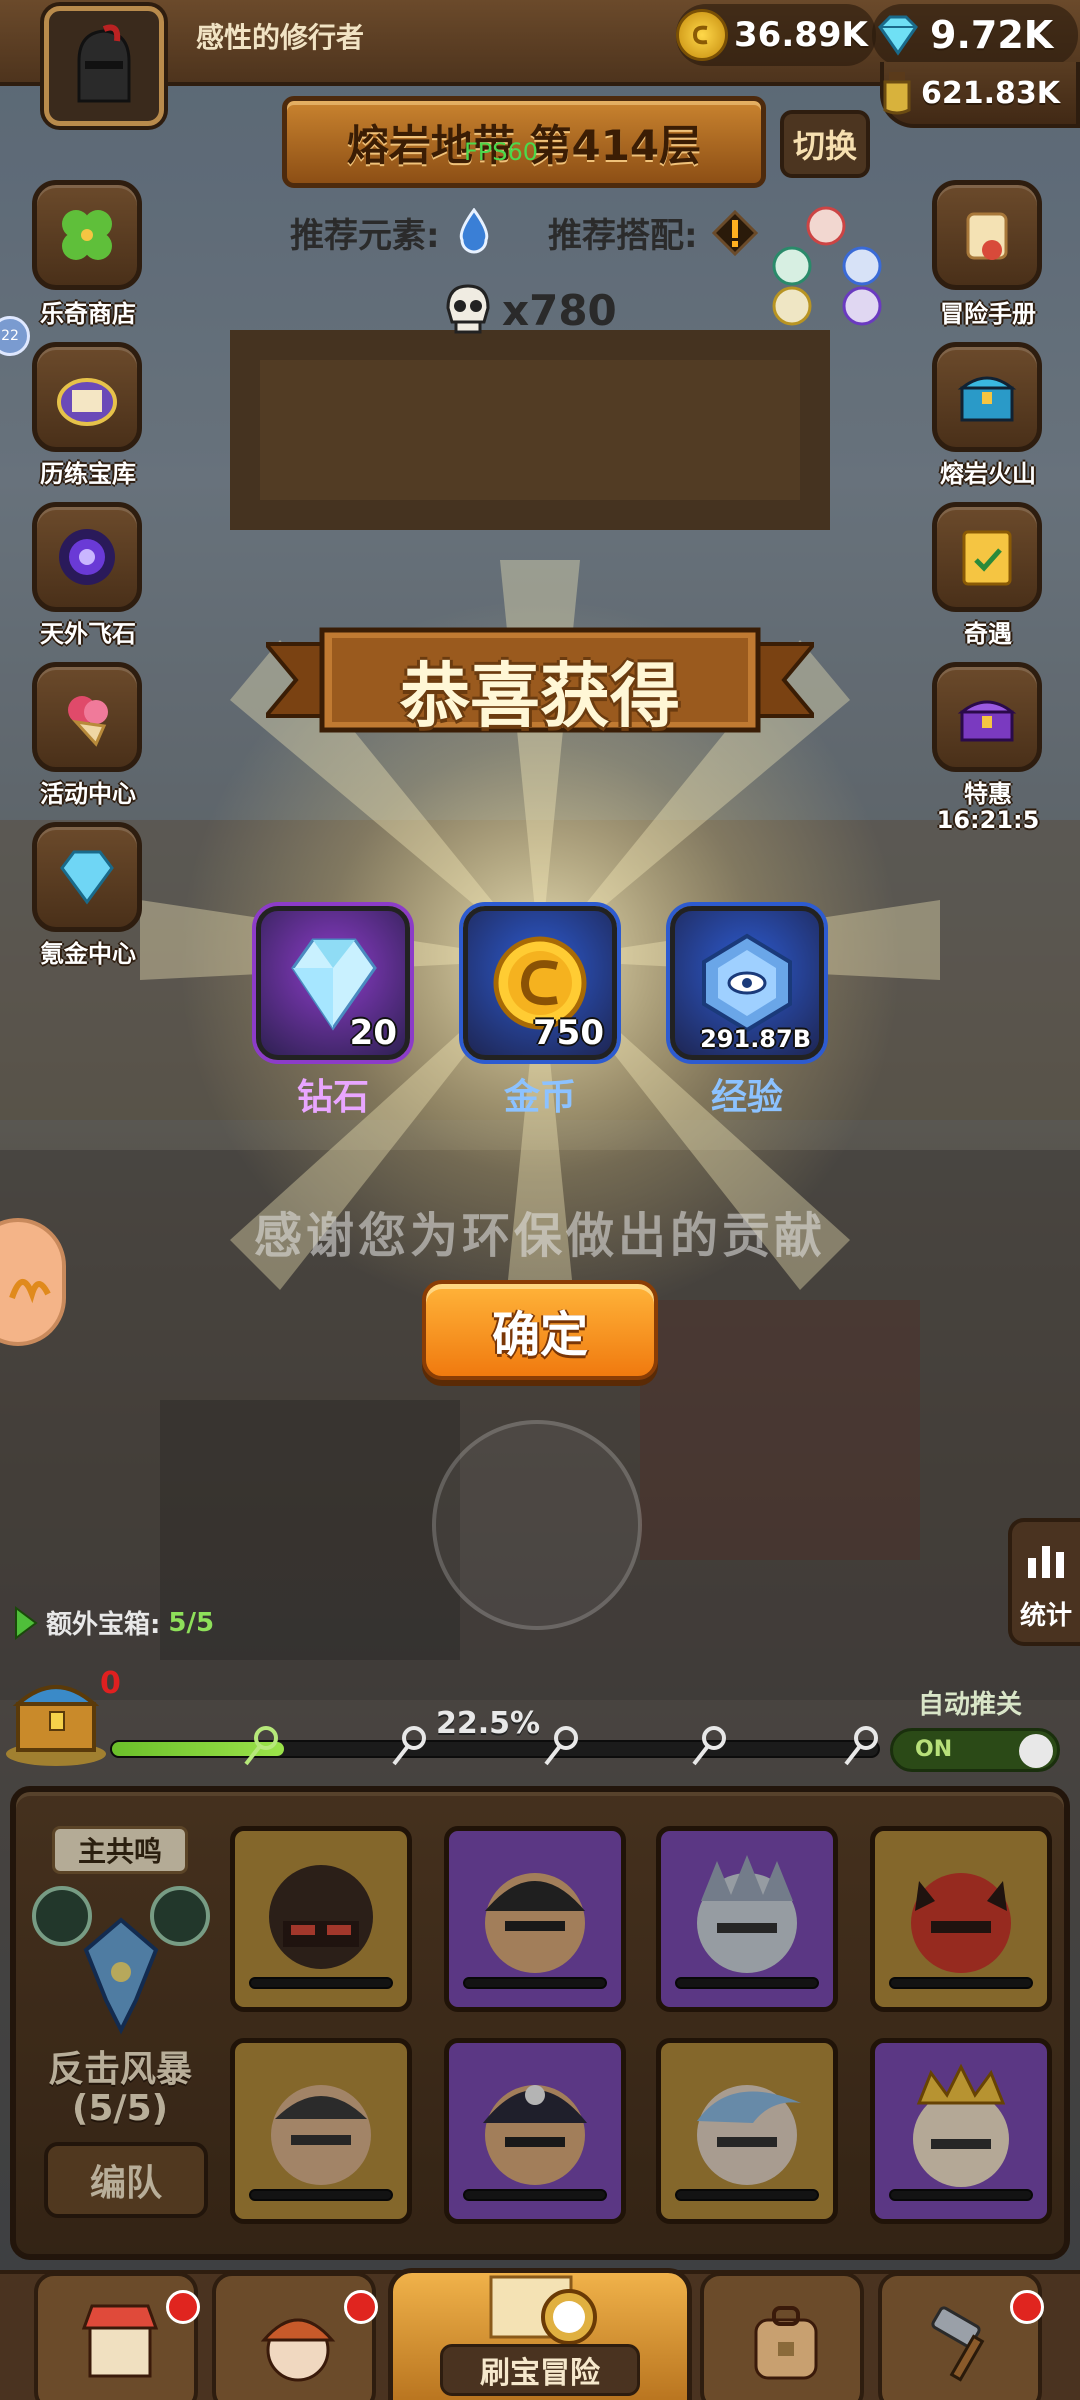  What do you see at coordinates (1027, 2307) in the screenshot?
I see `nav-forge-badge` at bounding box center [1027, 2307].